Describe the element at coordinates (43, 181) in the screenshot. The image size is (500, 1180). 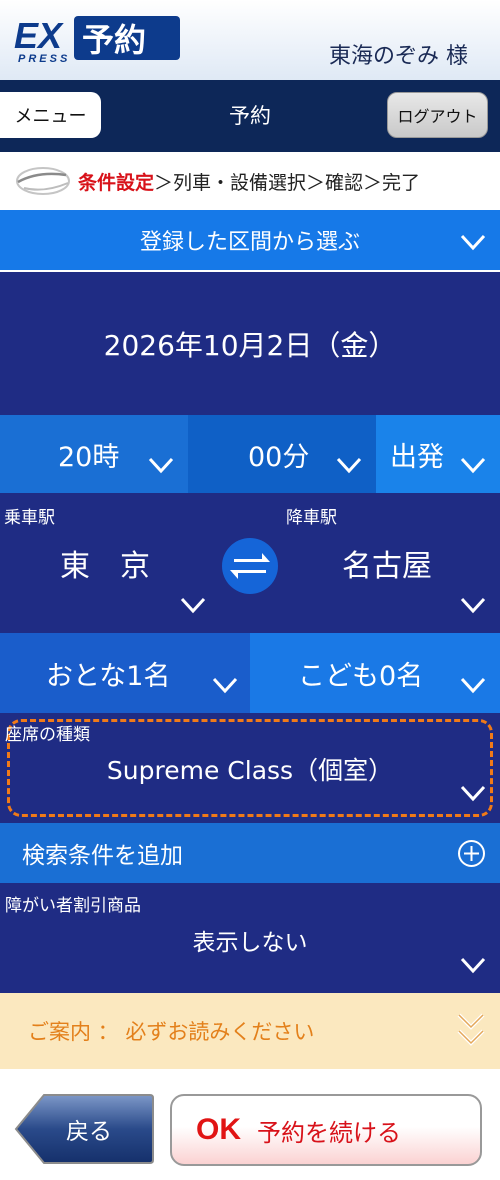
I see `shinkansen-icon` at that location.